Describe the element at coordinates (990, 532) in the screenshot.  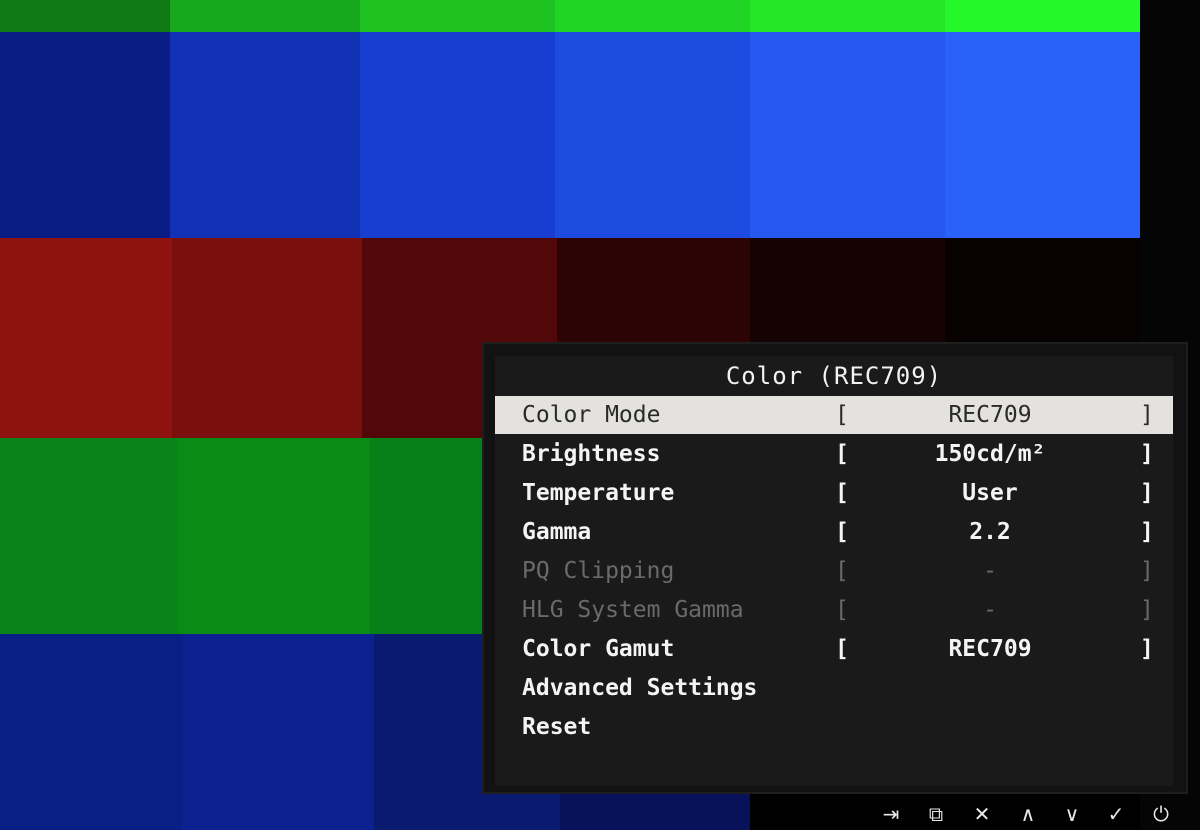
I see `menu-item-value: 2.2` at that location.